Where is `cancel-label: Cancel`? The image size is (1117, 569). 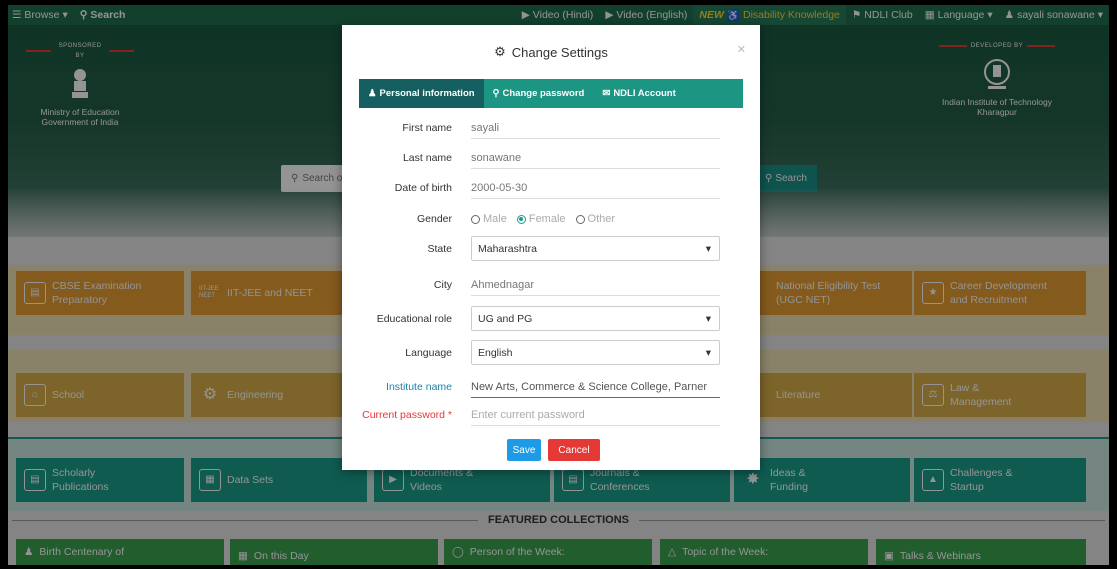 cancel-label: Cancel is located at coordinates (574, 450).